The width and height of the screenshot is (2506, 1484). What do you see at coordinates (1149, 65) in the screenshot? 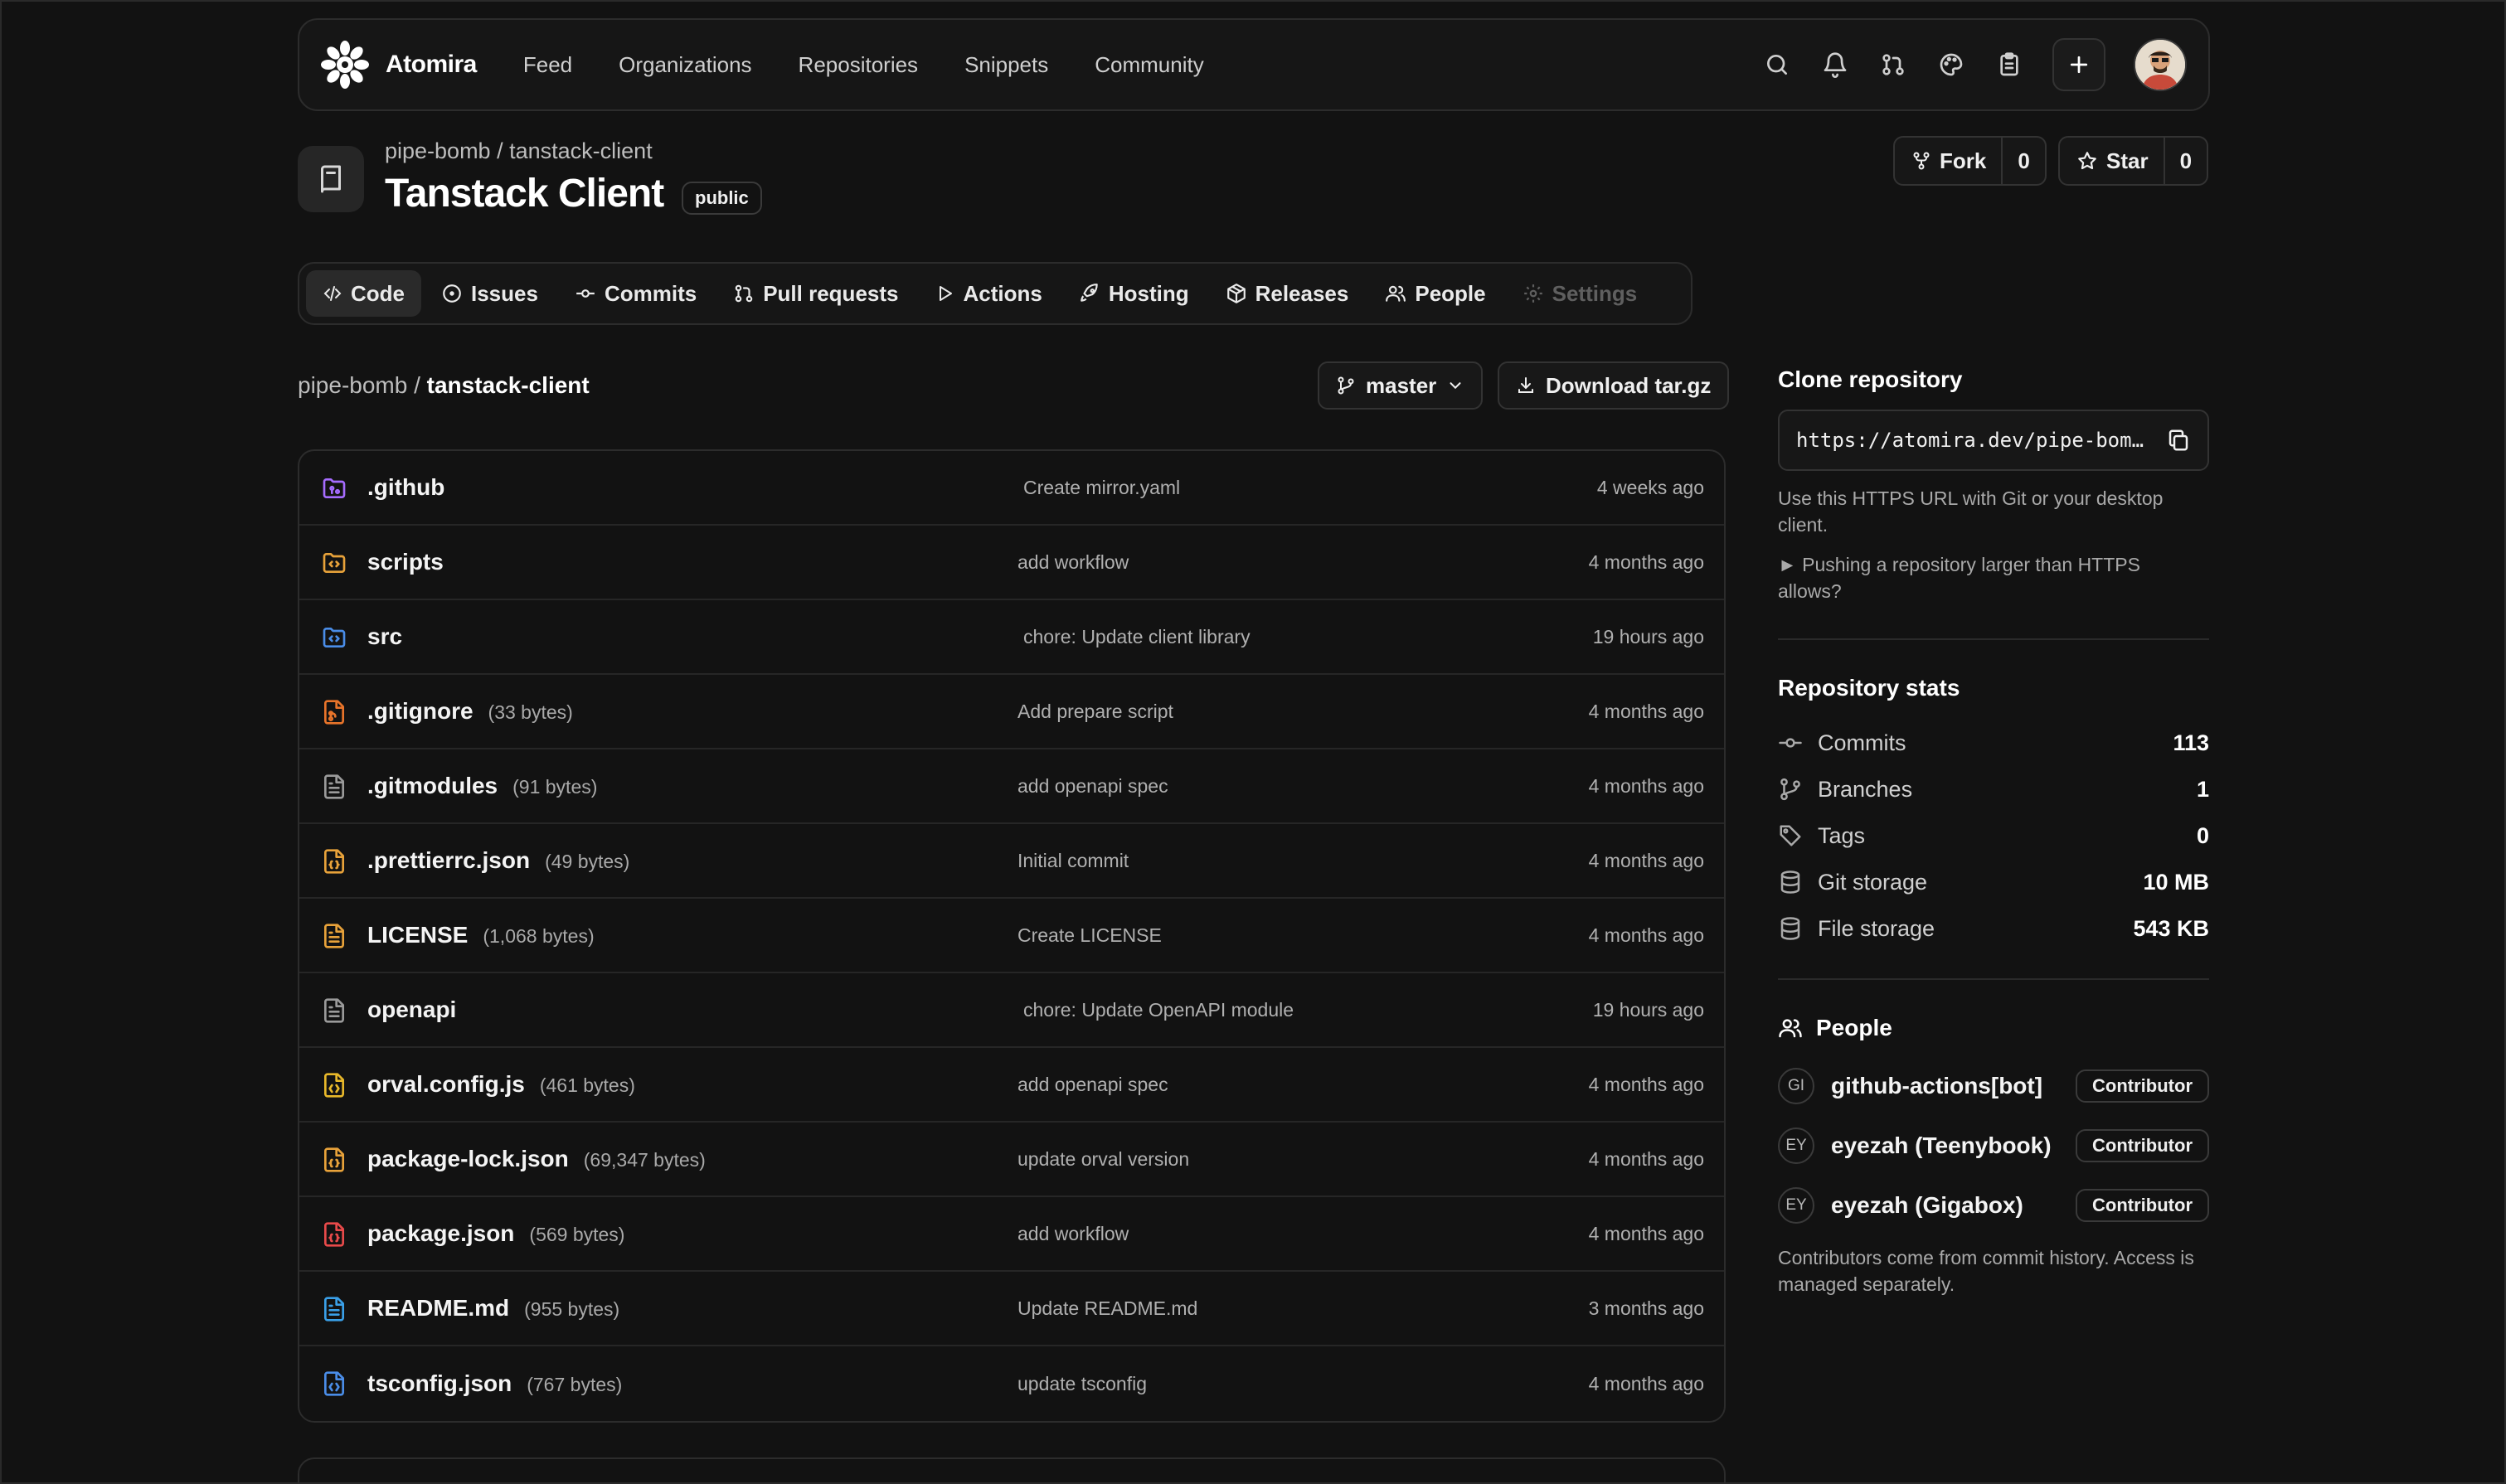
I see `nav-link-community: Community` at bounding box center [1149, 65].